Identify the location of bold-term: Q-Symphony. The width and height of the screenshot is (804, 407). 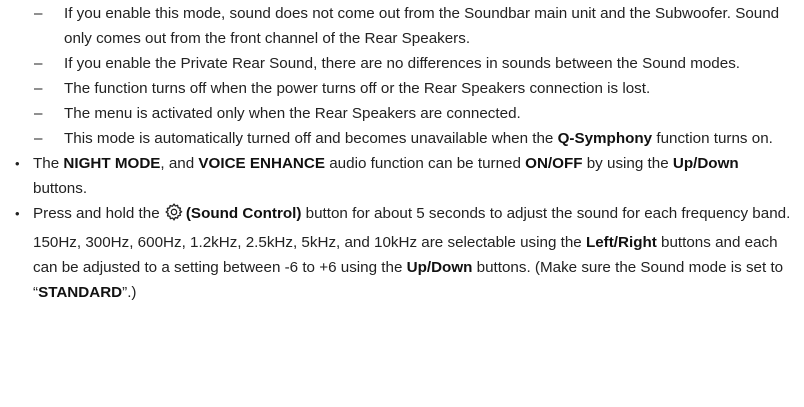
(605, 138).